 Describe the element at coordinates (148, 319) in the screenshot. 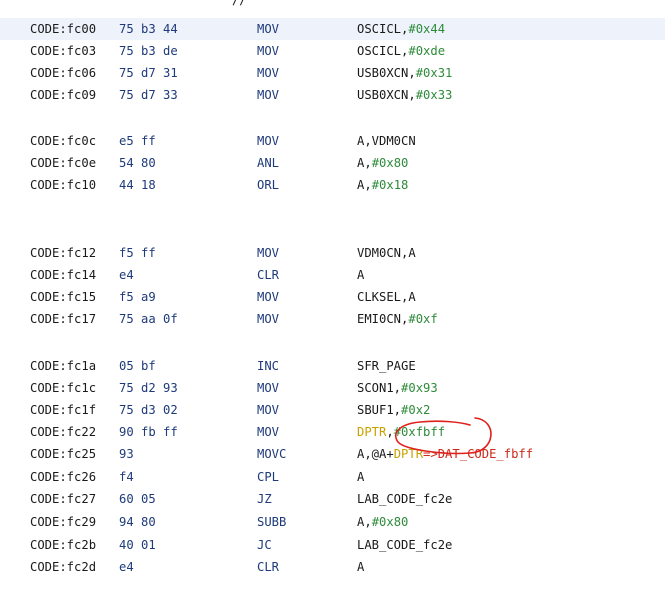

I see `instruction-bytes: 75 aa 0f` at that location.